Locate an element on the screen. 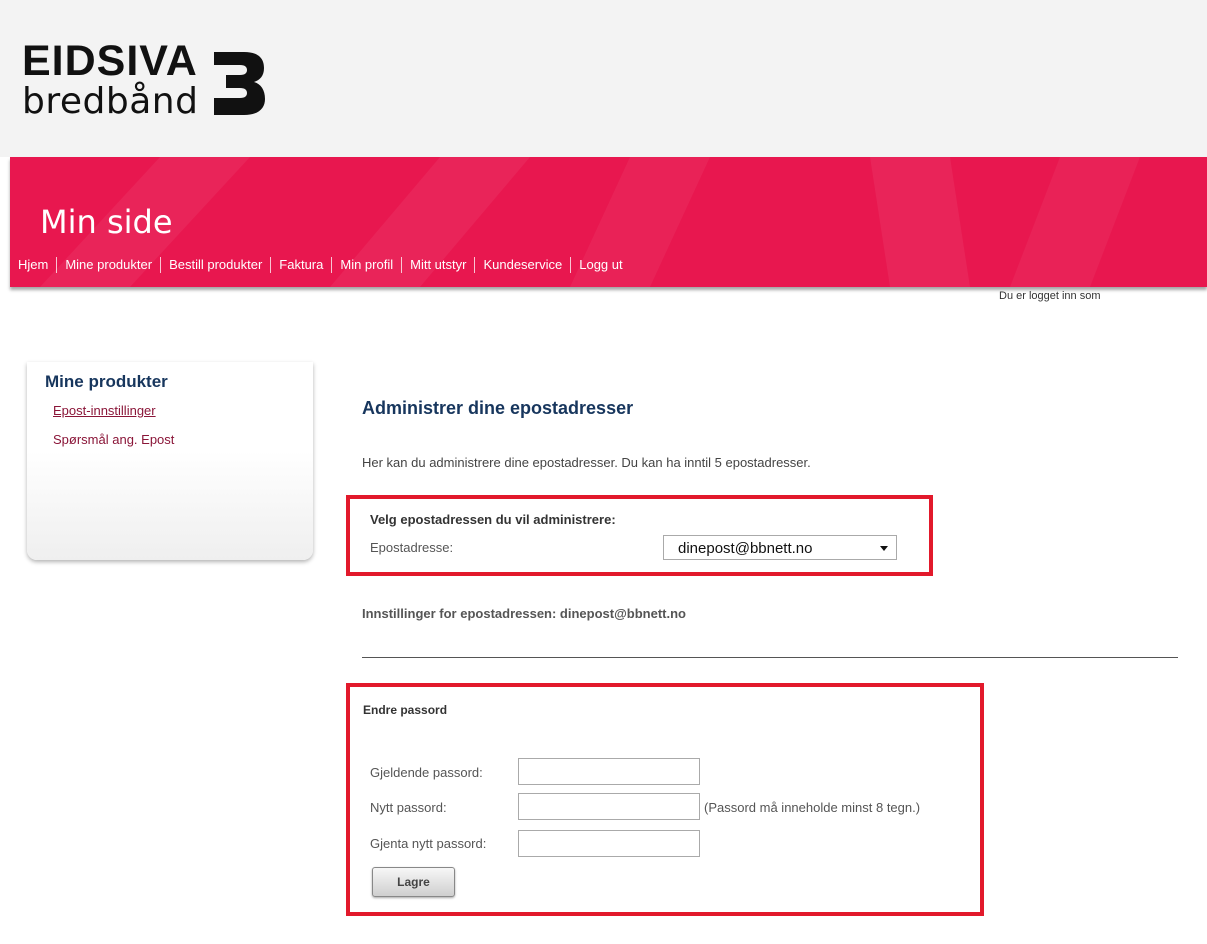 The height and width of the screenshot is (944, 1207). password-hint: (Passord må inneholde minst 8 tegn.) is located at coordinates (812, 807).